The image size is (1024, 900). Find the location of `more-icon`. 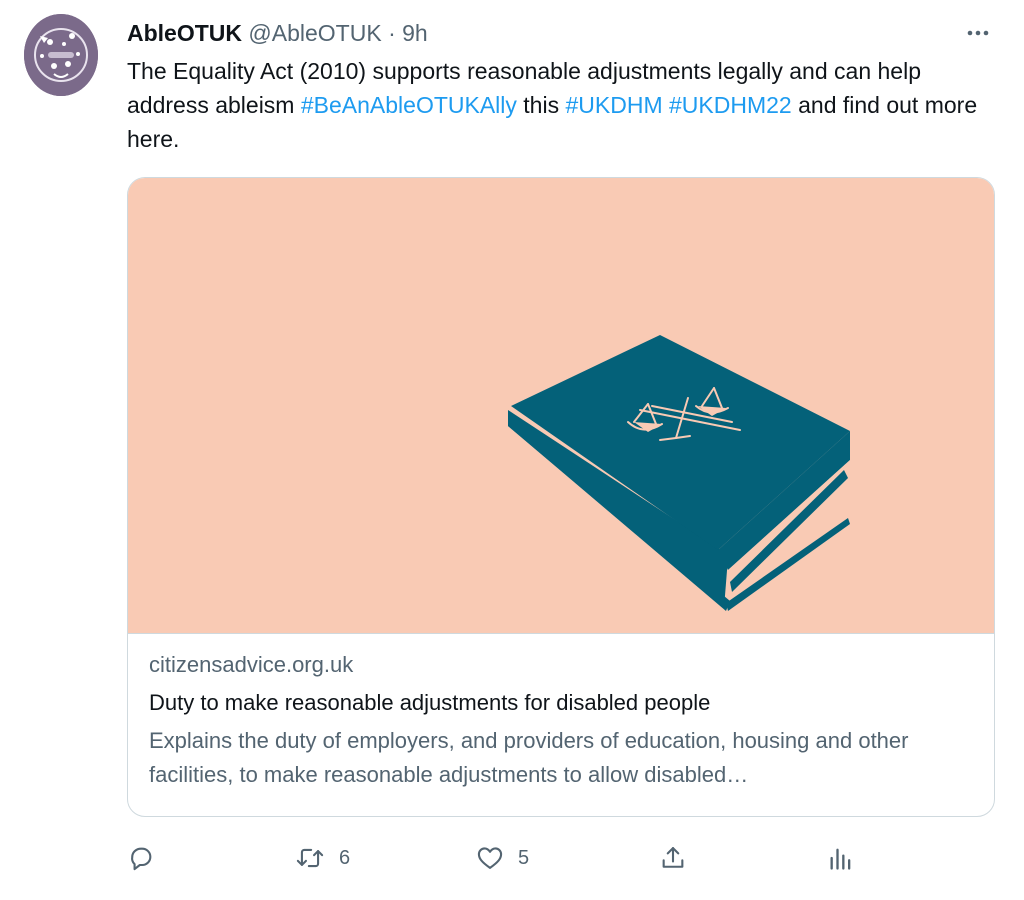

more-icon is located at coordinates (978, 33).